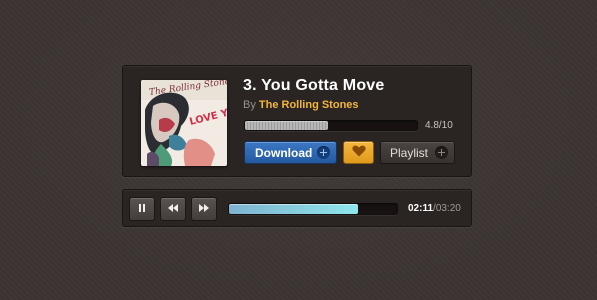 This screenshot has width=597, height=300. I want to click on playlist-button: Playlist, so click(417, 152).